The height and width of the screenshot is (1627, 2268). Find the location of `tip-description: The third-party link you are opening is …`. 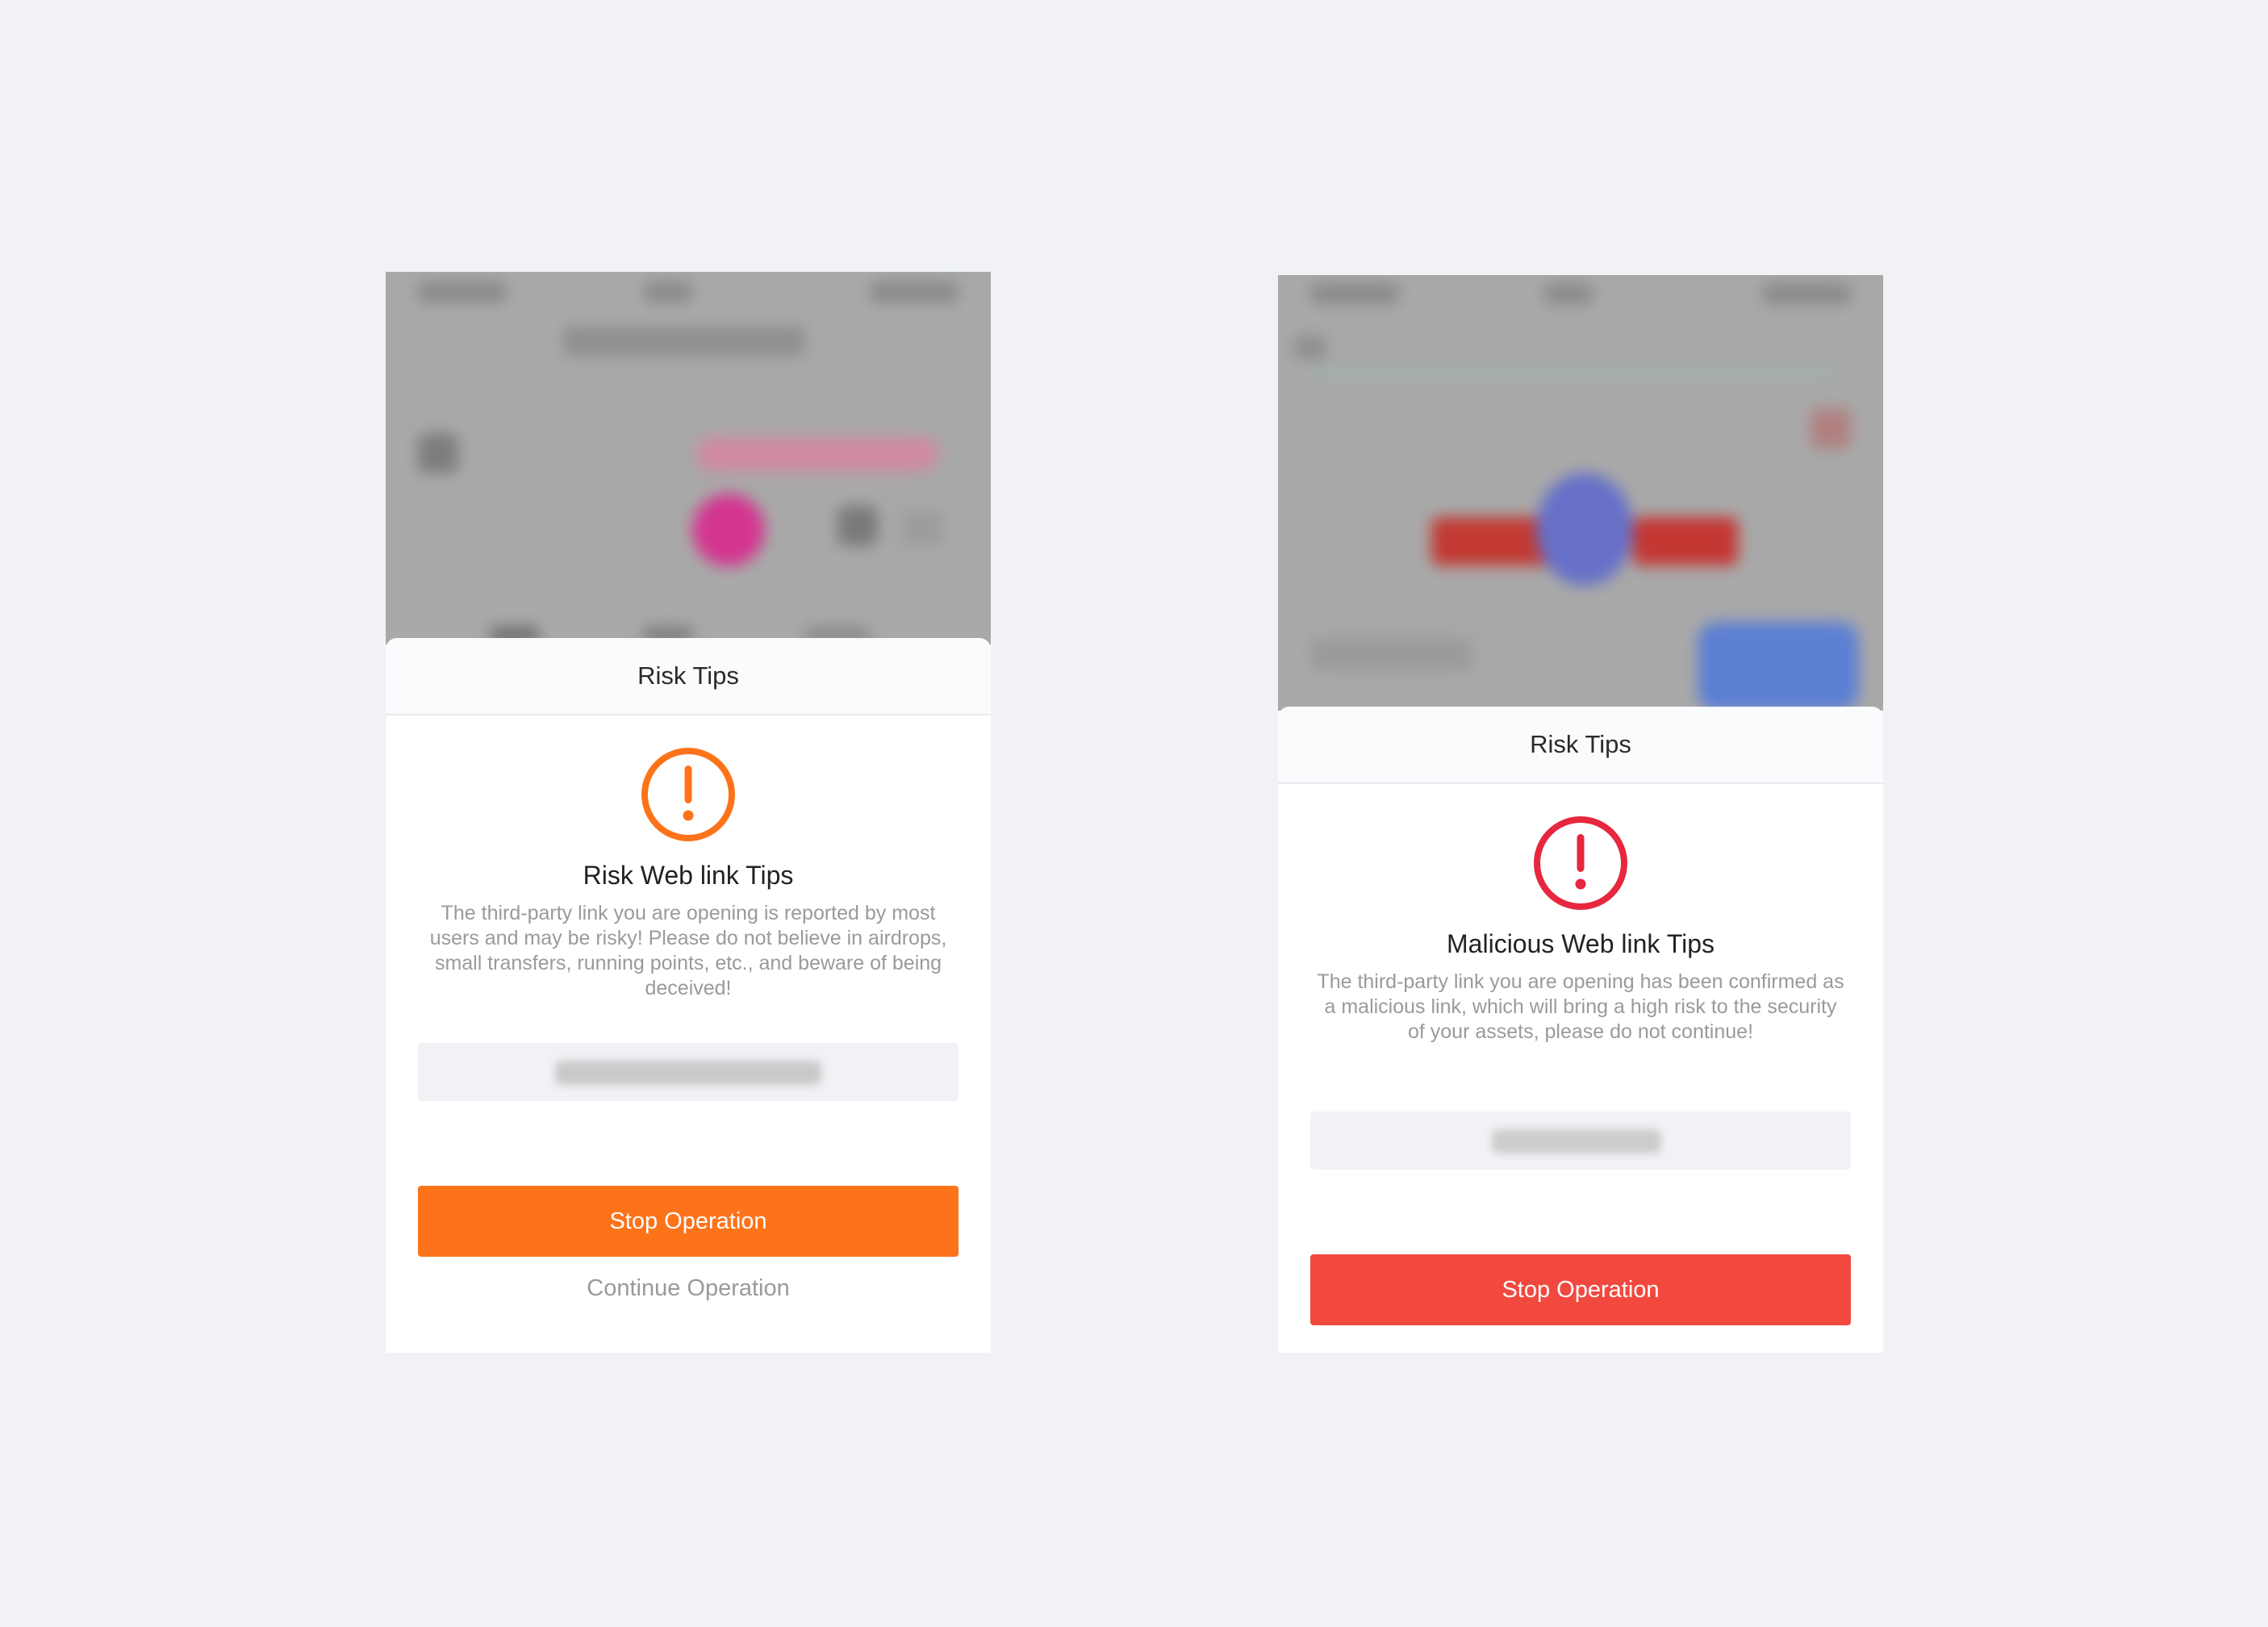

tip-description: The third-party link you are opening is … is located at coordinates (688, 951).